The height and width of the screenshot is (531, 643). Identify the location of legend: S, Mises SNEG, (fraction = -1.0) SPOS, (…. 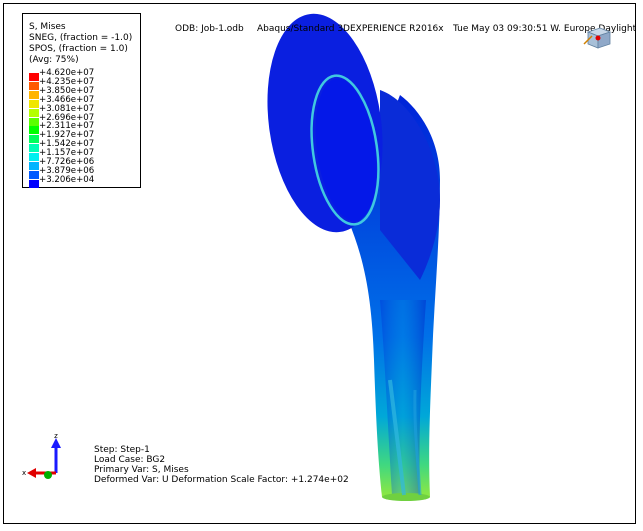
(81, 100).